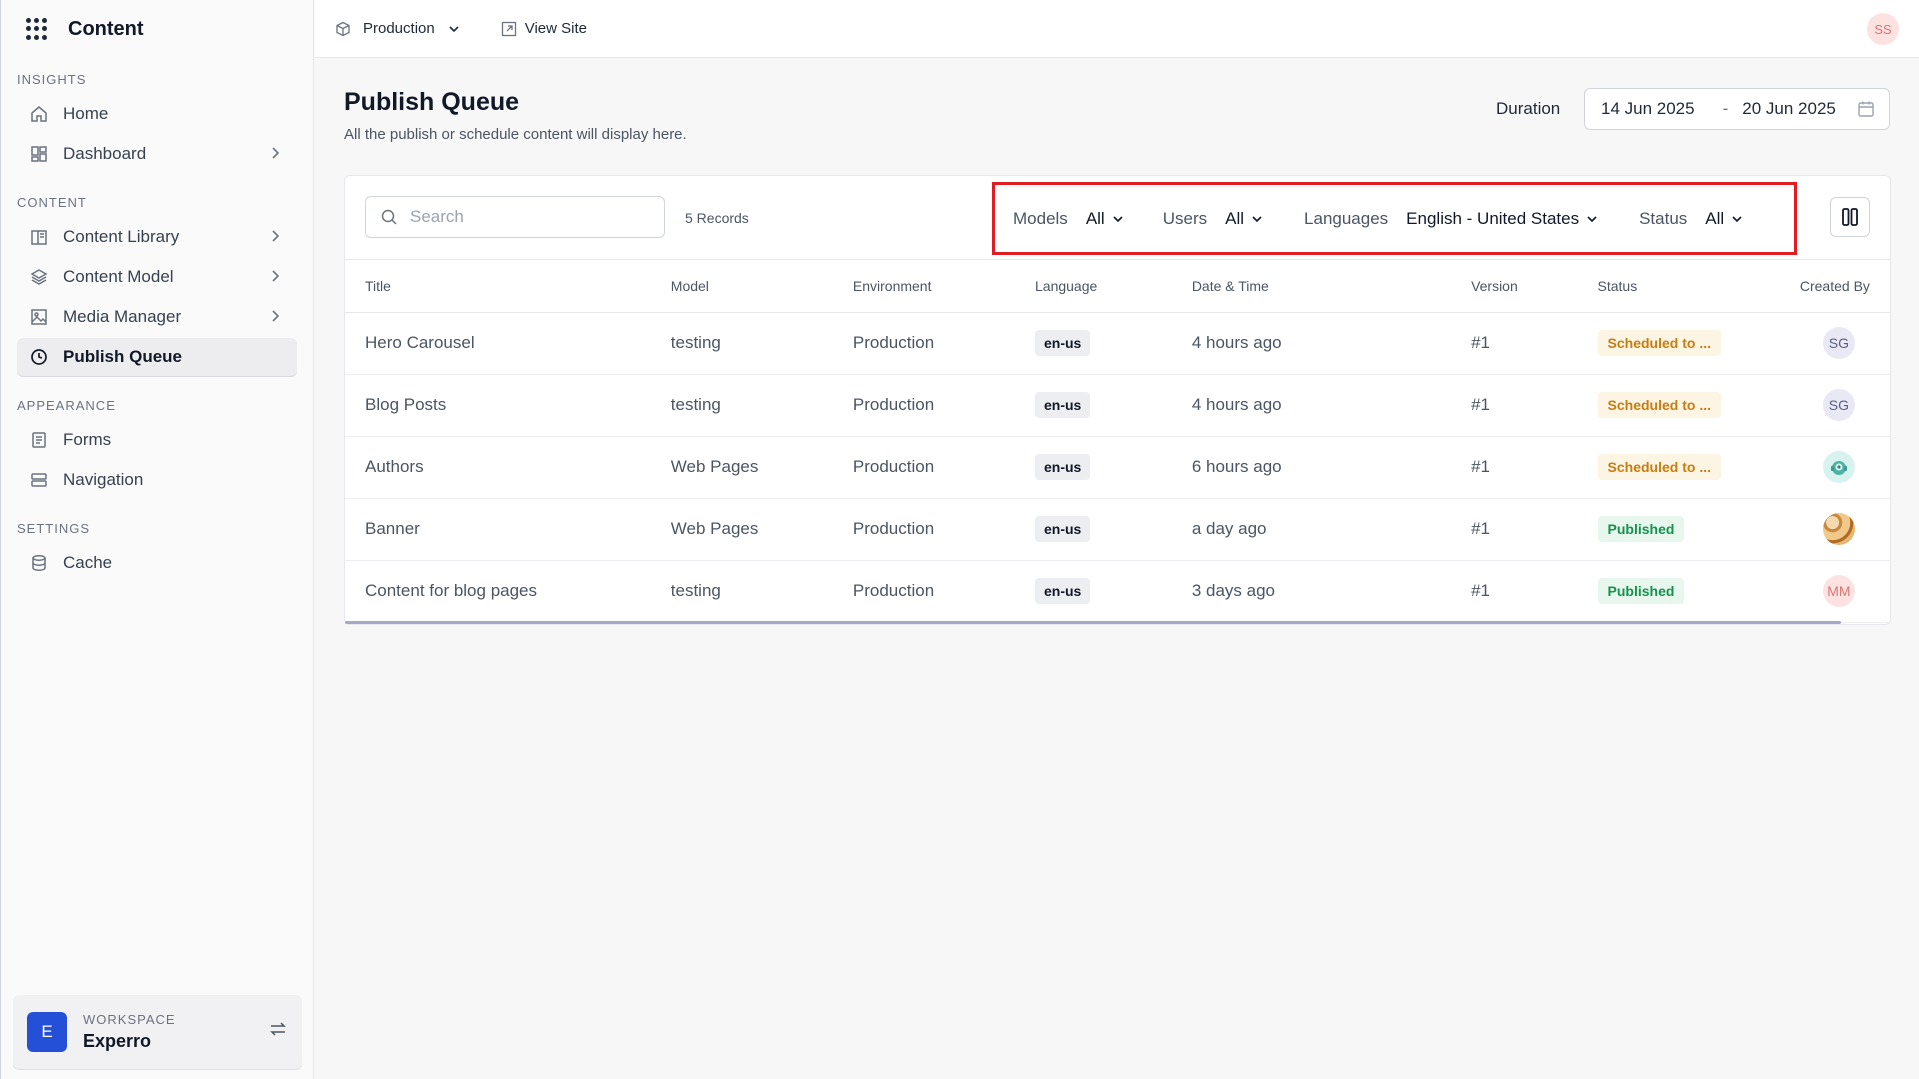 This screenshot has width=1919, height=1079. What do you see at coordinates (157, 154) in the screenshot?
I see `sidebar-item-dashboard: Dashboard` at bounding box center [157, 154].